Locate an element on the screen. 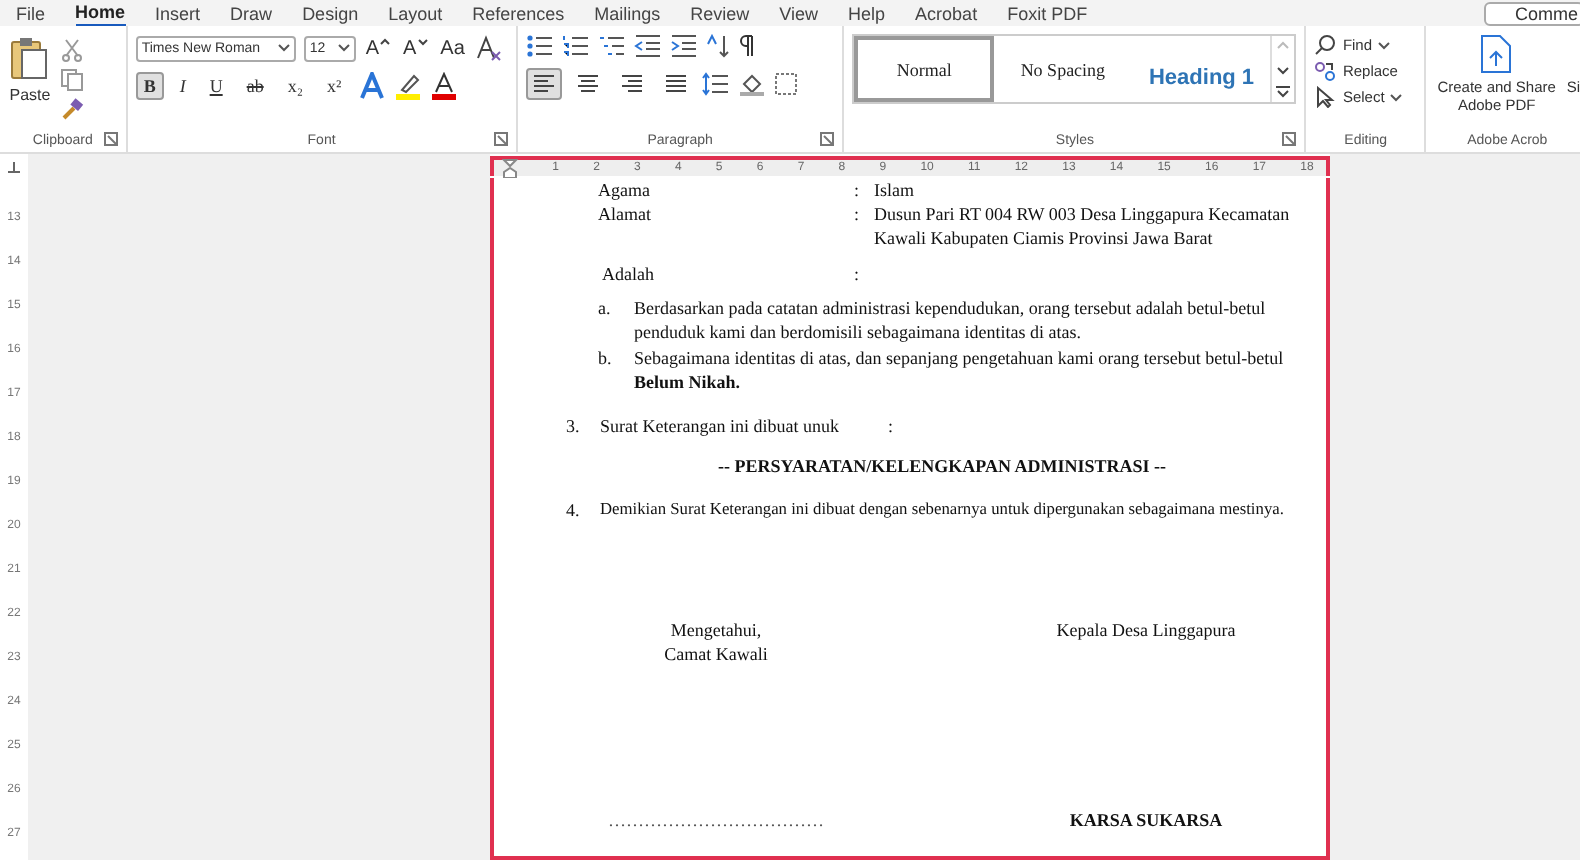 The height and width of the screenshot is (860, 1580). paintbrush-icon is located at coordinates (72, 110).